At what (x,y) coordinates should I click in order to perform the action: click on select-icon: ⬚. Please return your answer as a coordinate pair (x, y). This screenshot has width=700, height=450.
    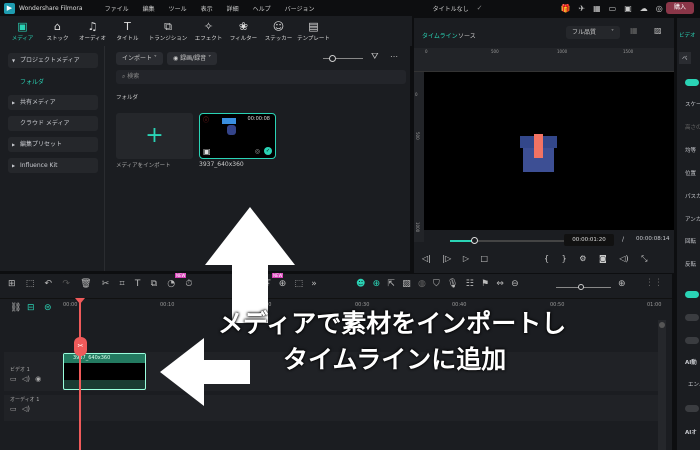
    Looking at the image, I should click on (30, 284).